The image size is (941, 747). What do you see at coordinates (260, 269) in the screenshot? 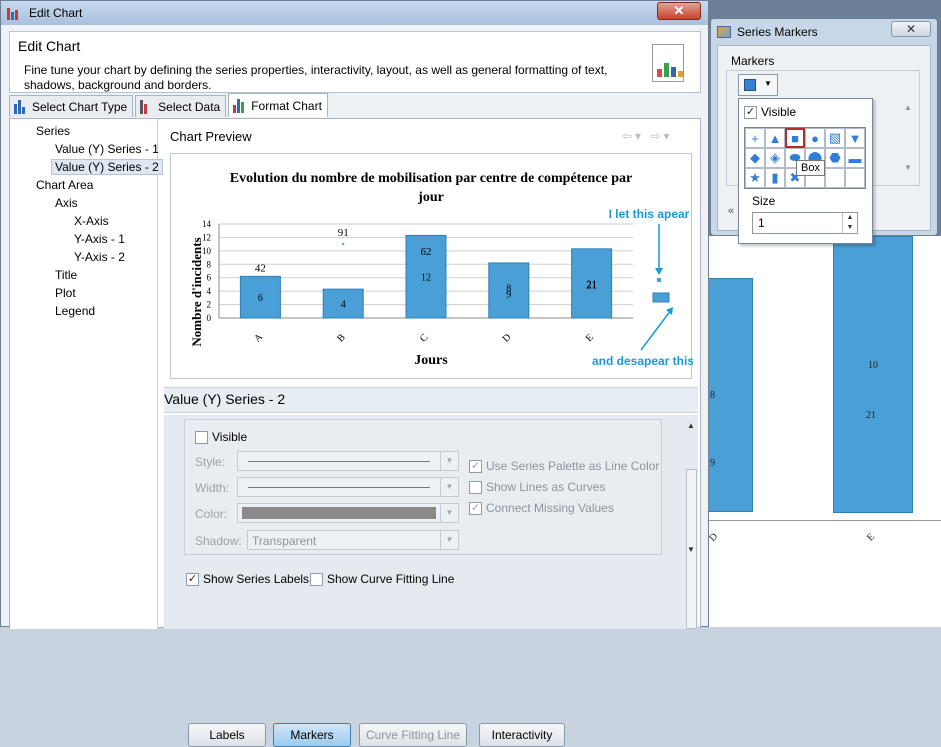
I see `series2-value-label: 42` at bounding box center [260, 269].